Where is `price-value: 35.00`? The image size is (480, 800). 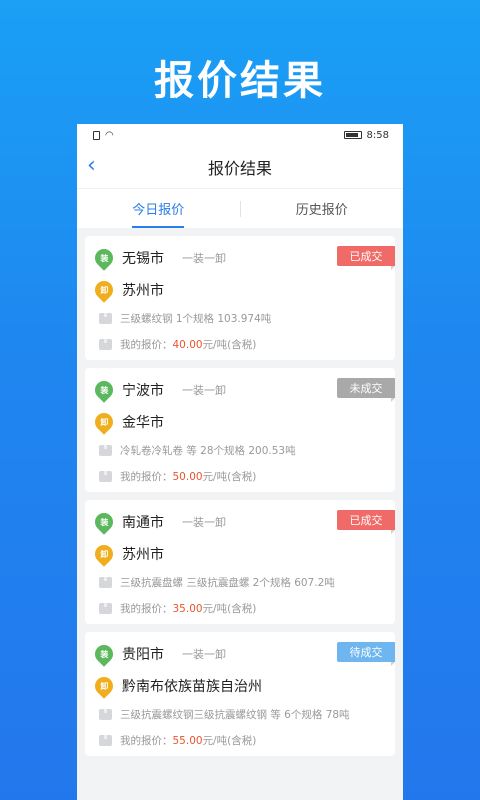 price-value: 35.00 is located at coordinates (187, 608).